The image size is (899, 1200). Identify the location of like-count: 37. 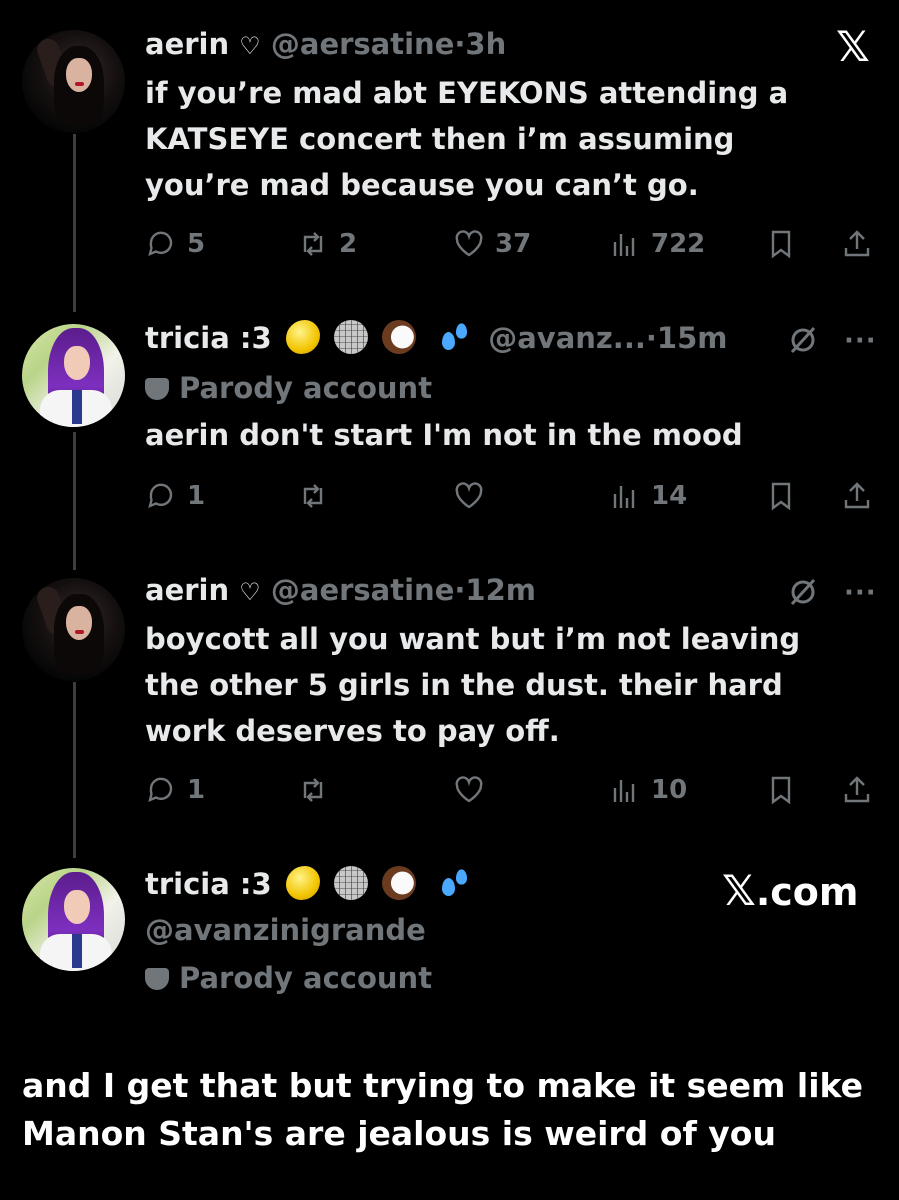
(513, 244).